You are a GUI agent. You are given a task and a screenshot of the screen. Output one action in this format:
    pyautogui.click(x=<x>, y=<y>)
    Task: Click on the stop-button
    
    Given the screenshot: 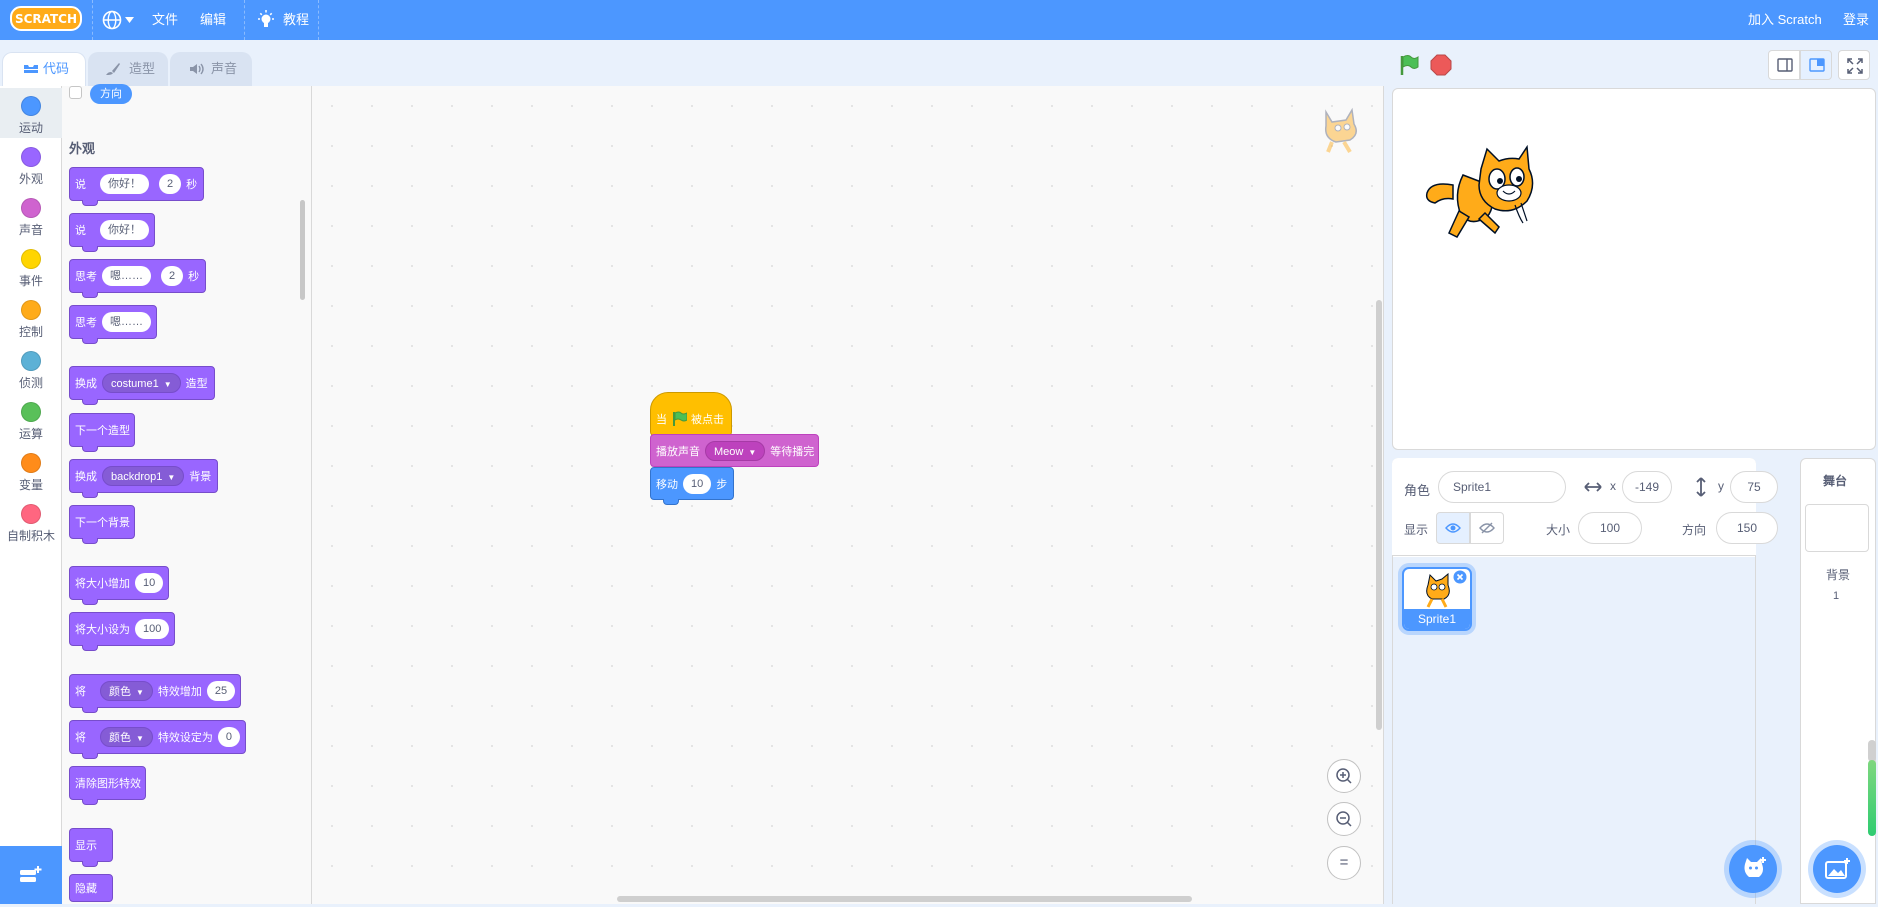 What is the action you would take?
    pyautogui.click(x=1441, y=65)
    